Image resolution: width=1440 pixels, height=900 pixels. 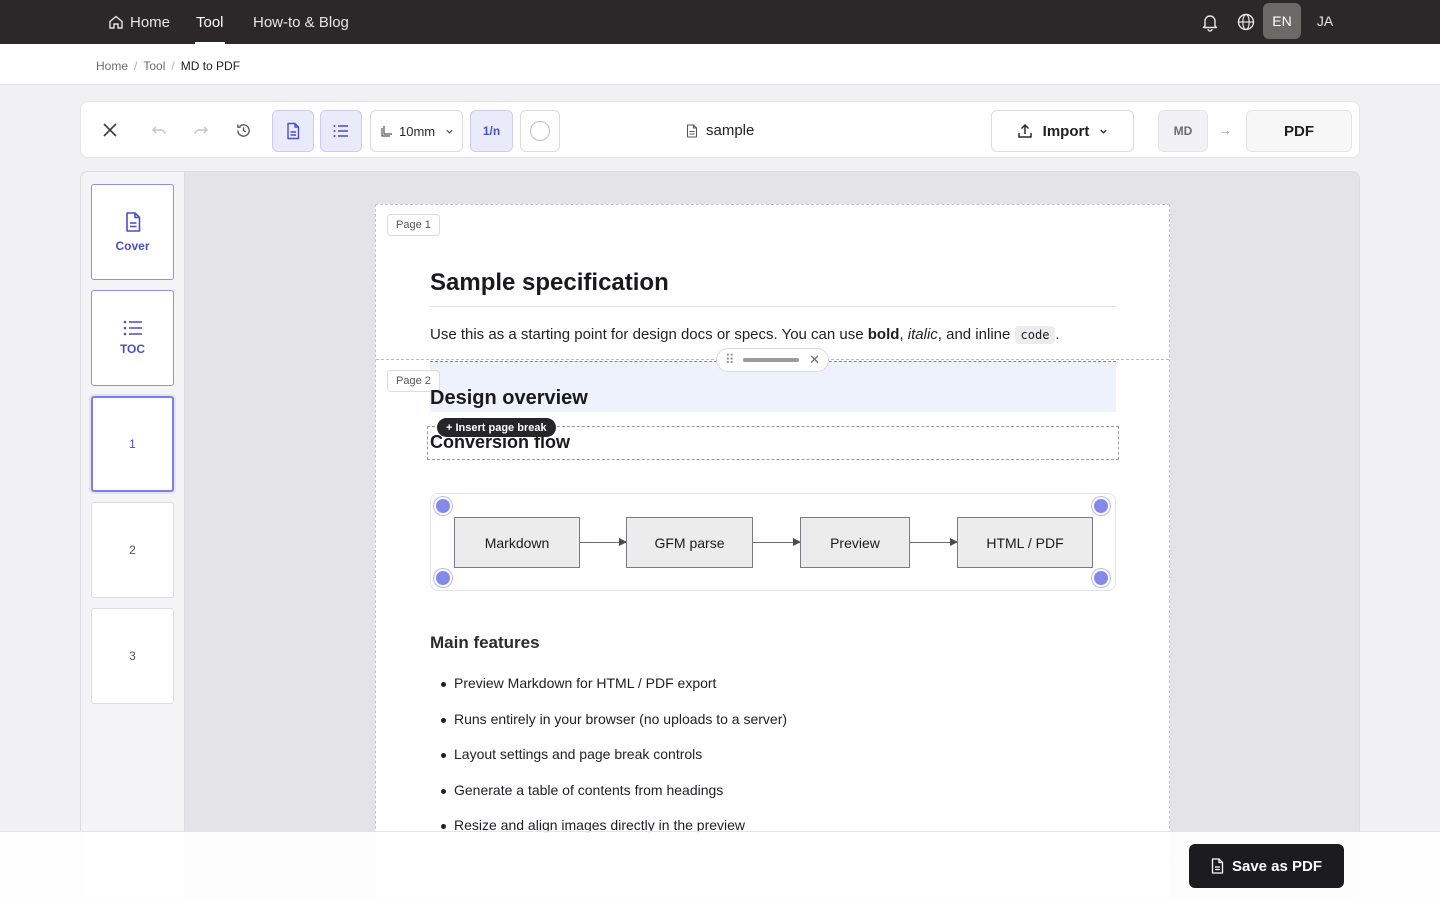 I want to click on thumb-page-2-label: 2, so click(x=132, y=550).